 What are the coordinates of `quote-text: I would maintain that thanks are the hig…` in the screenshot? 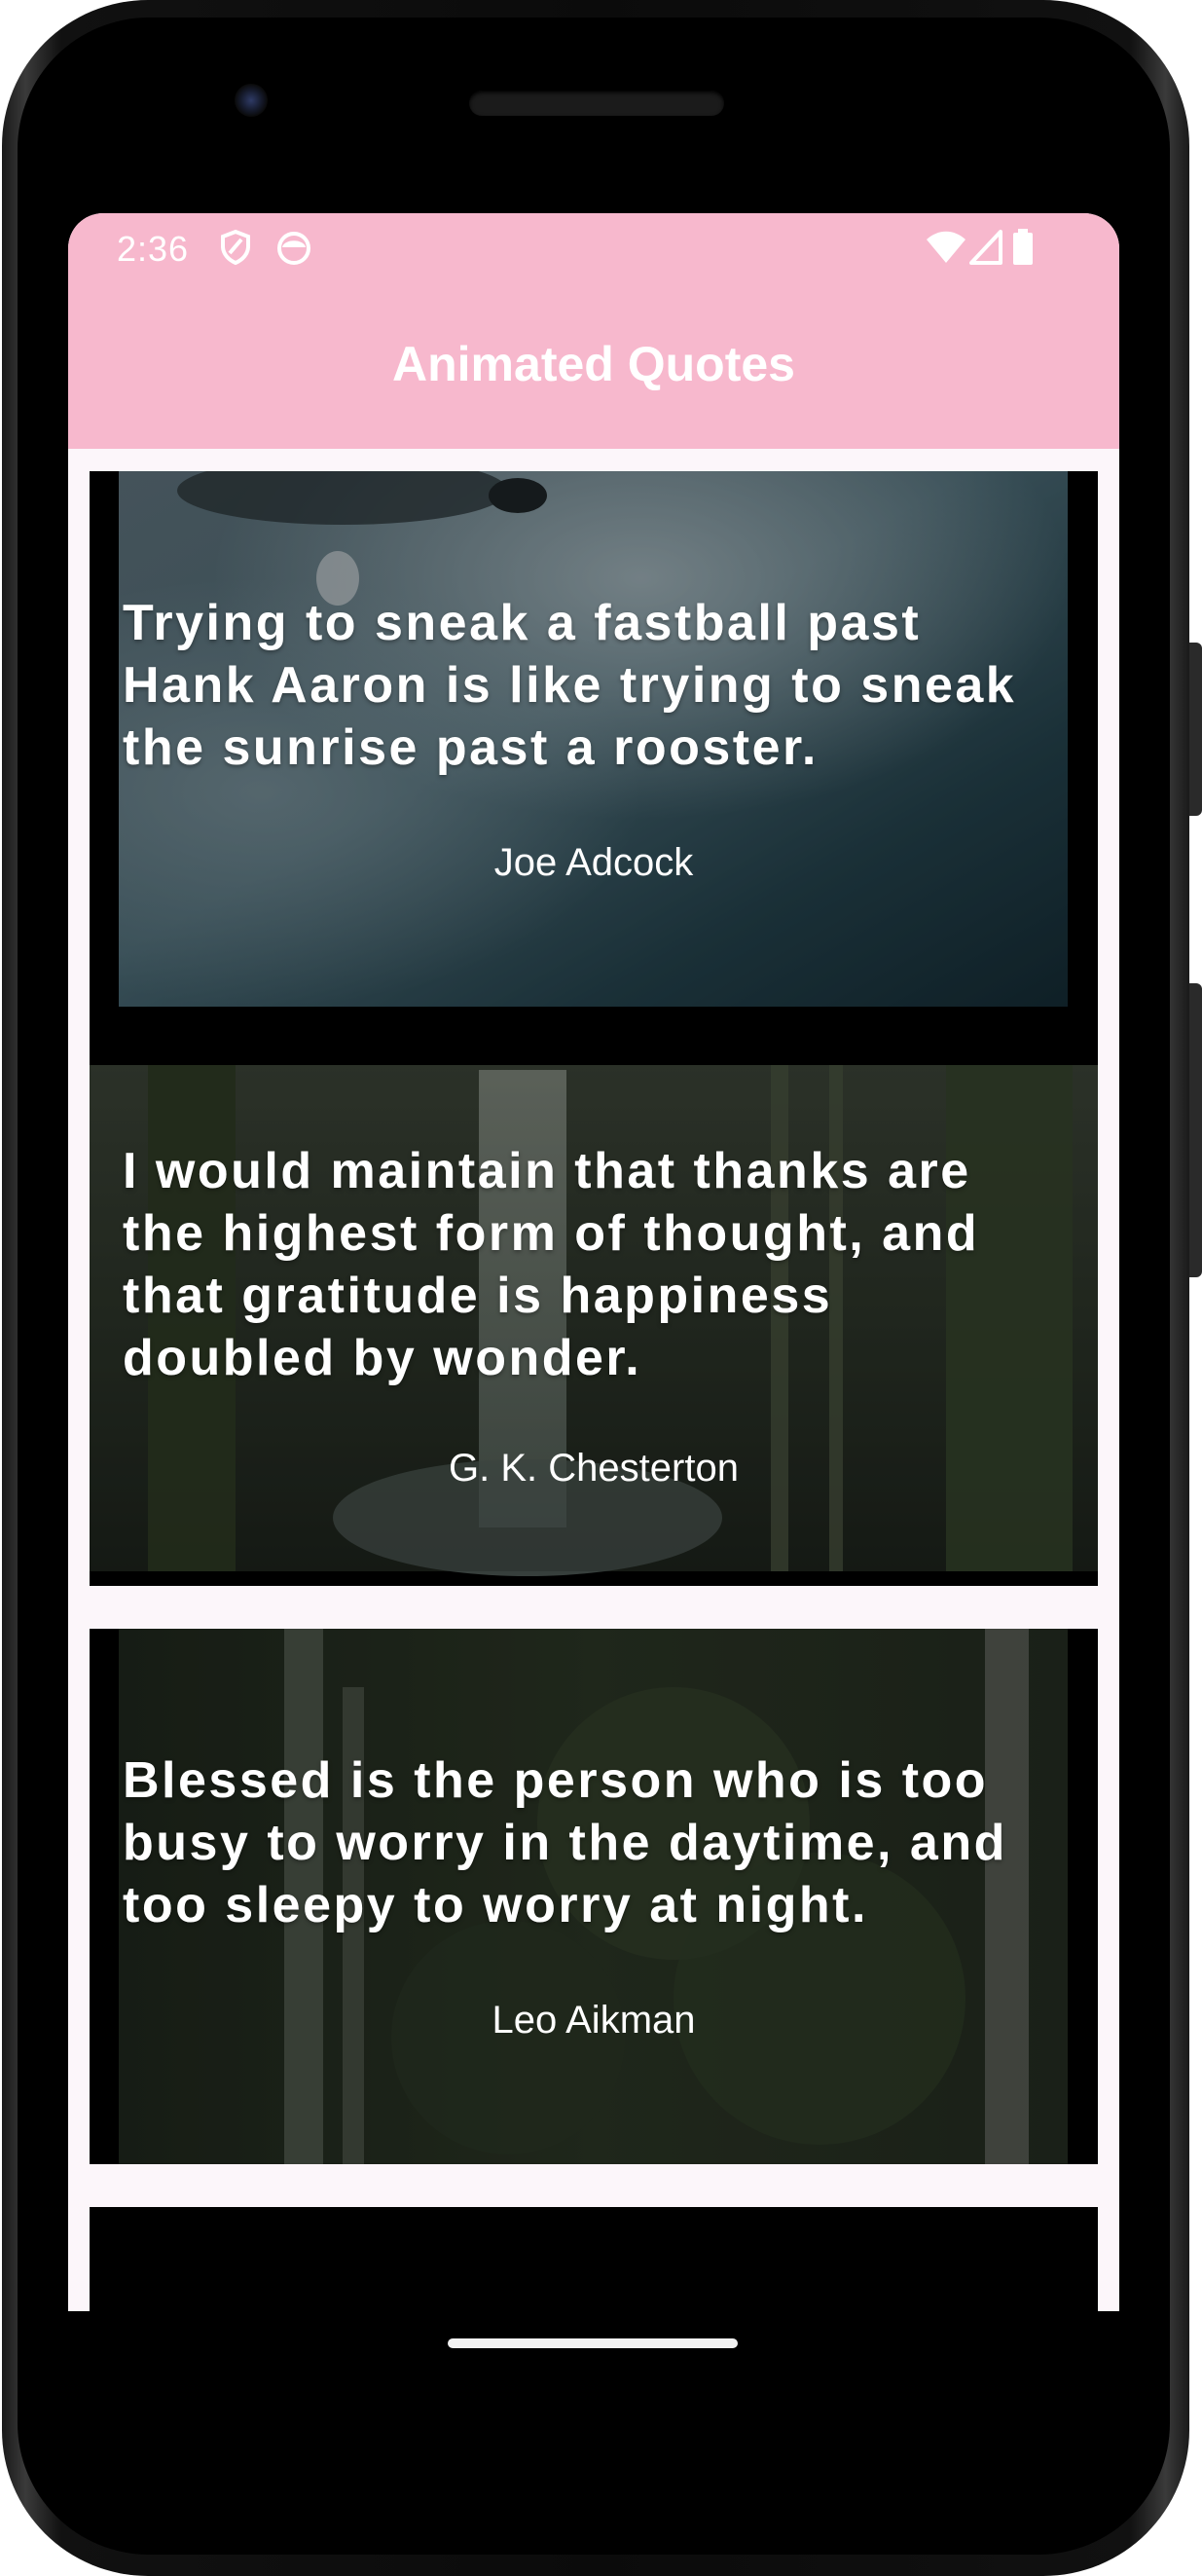 It's located at (551, 1264).